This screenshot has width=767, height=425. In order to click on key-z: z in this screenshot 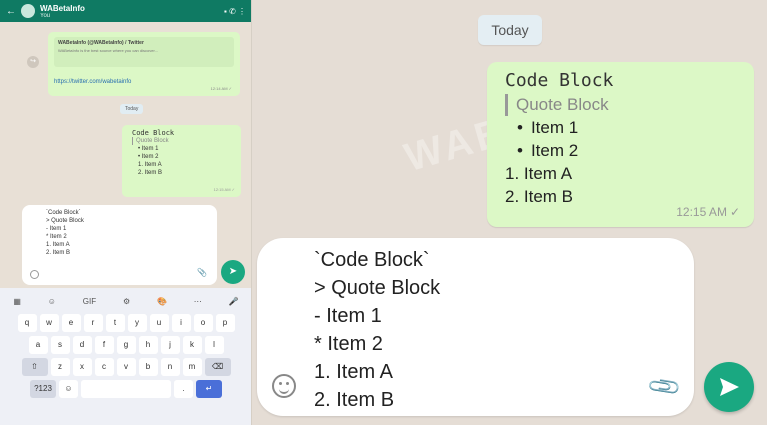, I will do `click(60, 367)`.